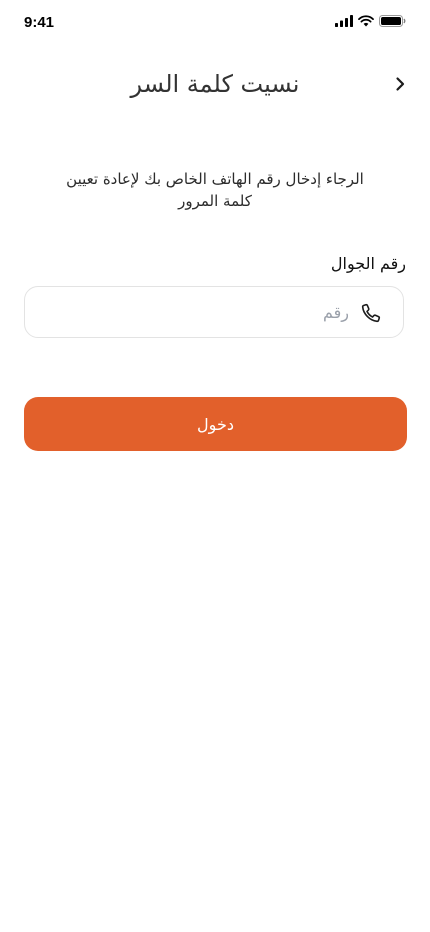  What do you see at coordinates (199, 312) in the screenshot?
I see `phone-input` at bounding box center [199, 312].